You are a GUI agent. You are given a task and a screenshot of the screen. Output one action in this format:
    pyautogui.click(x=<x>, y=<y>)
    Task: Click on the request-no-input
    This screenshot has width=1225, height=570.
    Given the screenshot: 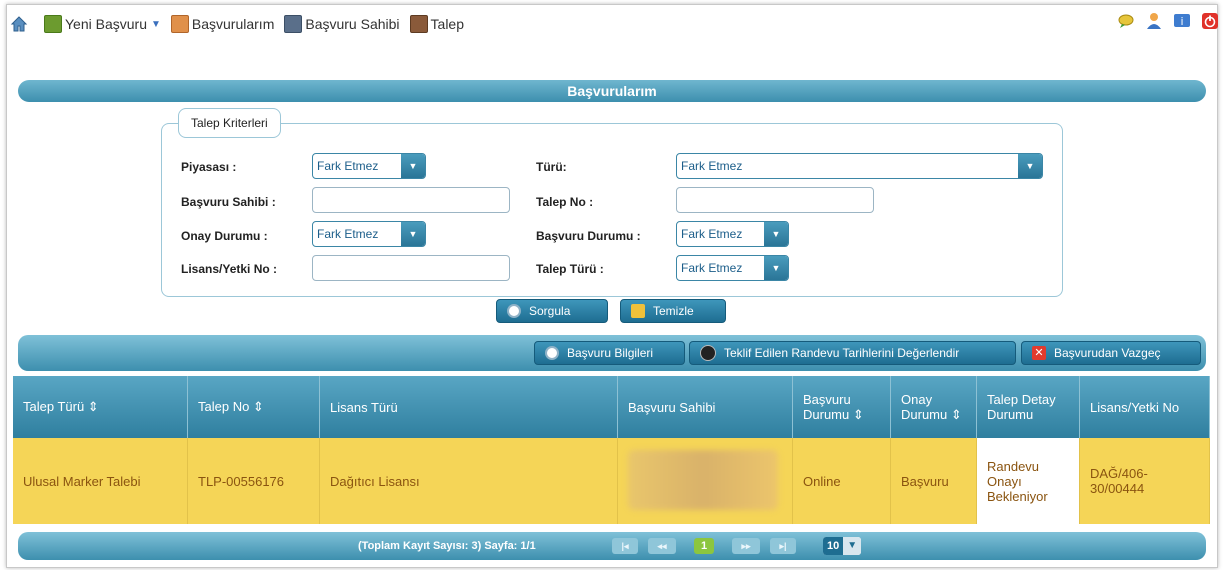 What is the action you would take?
    pyautogui.click(x=775, y=200)
    